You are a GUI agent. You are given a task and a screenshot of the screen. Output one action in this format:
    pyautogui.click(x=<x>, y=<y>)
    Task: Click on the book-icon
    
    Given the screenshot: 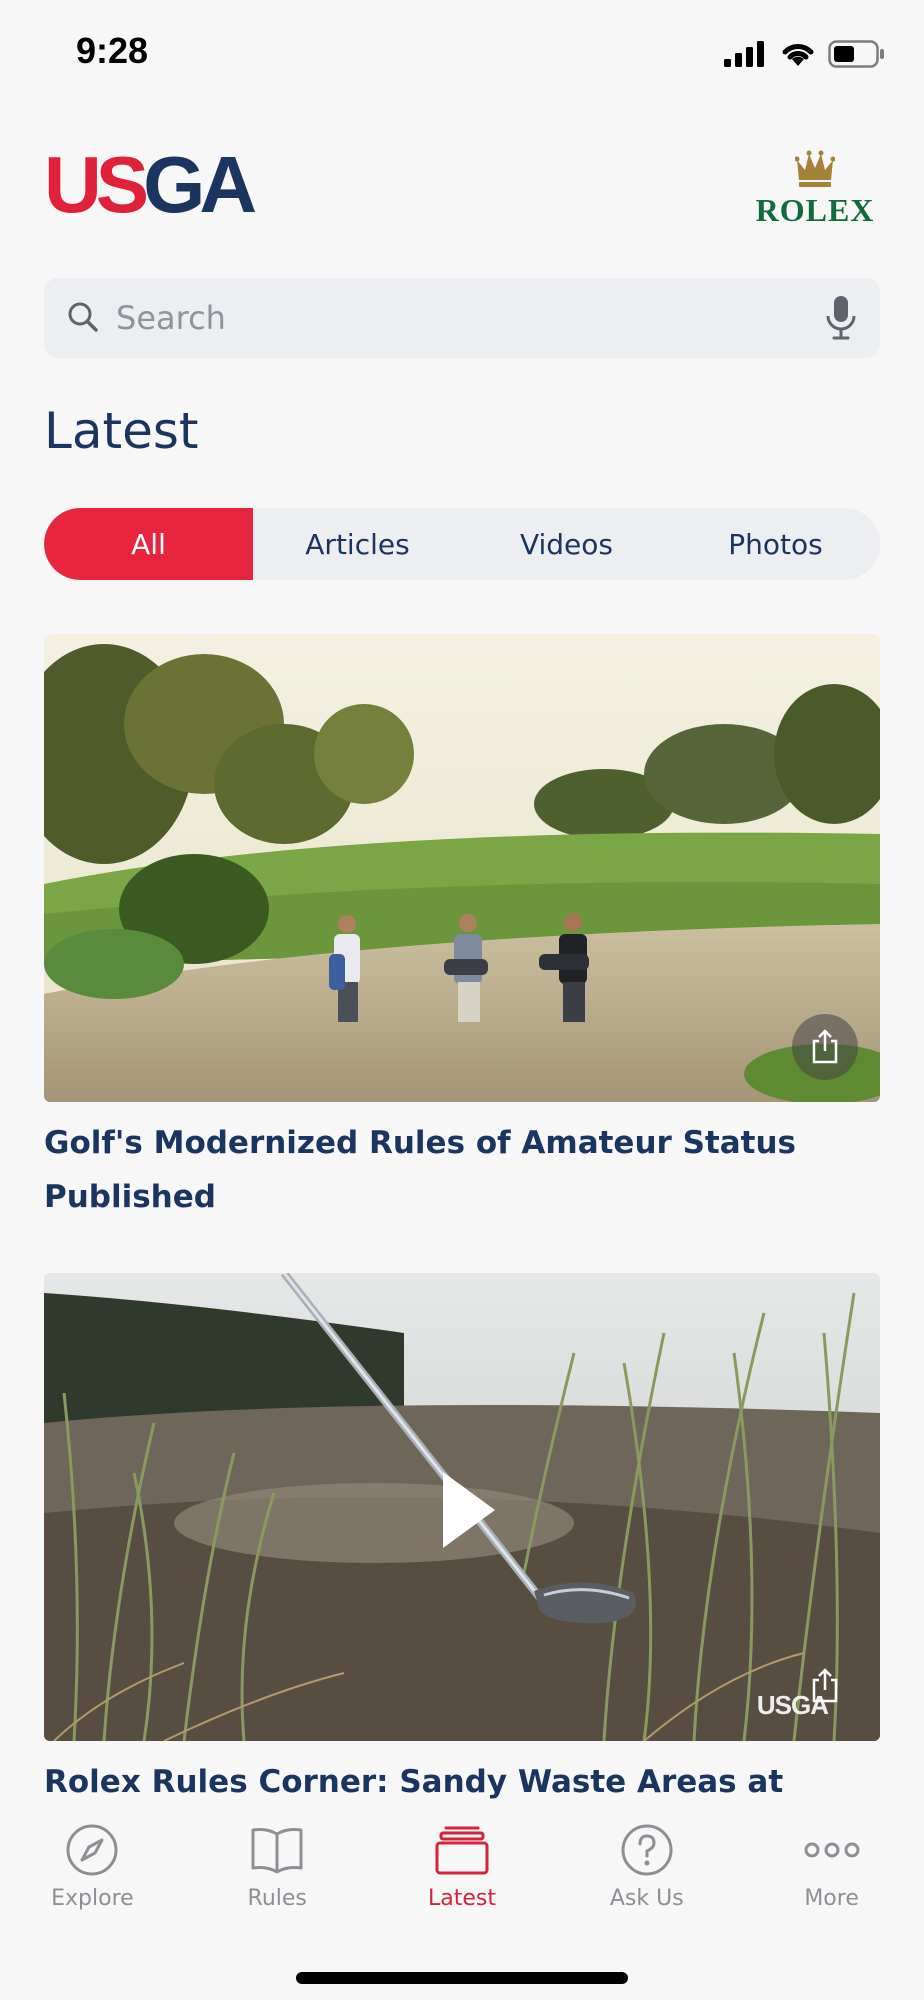 What is the action you would take?
    pyautogui.click(x=277, y=1851)
    